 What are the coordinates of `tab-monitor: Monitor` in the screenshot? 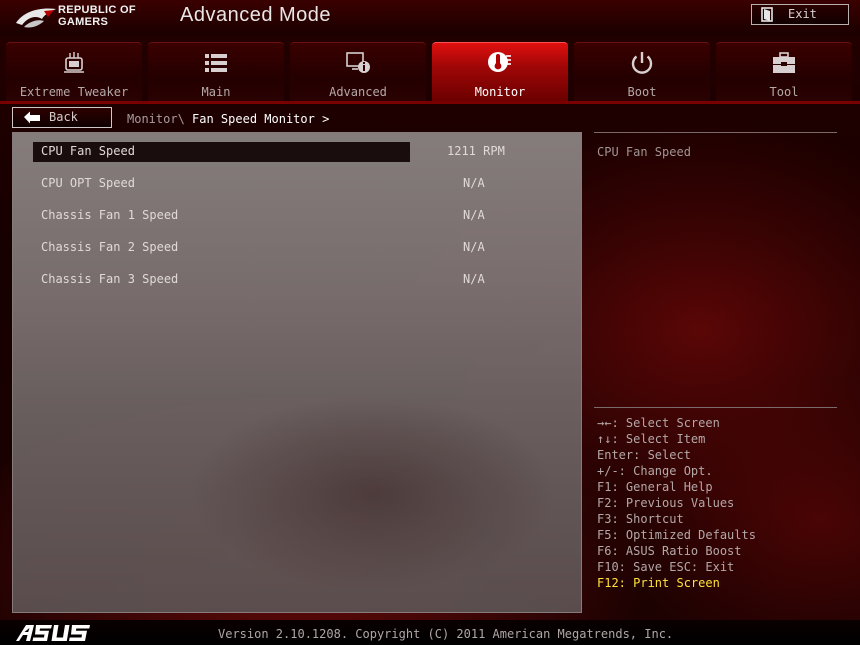 It's located at (500, 72).